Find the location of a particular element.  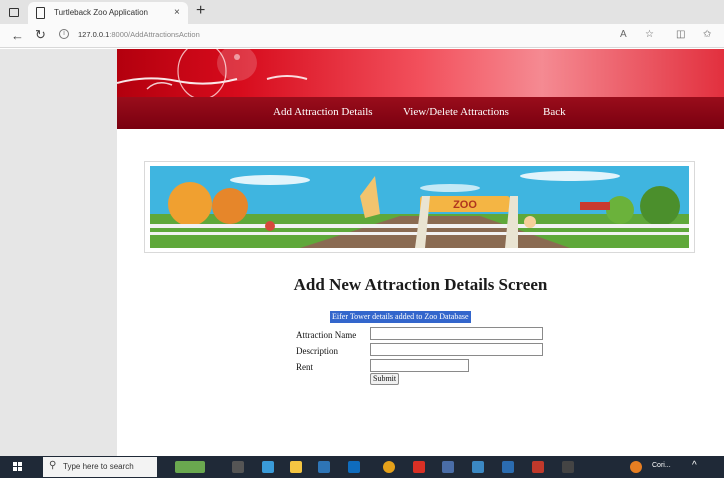

attraction-name-label: Attraction Name is located at coordinates (326, 335).